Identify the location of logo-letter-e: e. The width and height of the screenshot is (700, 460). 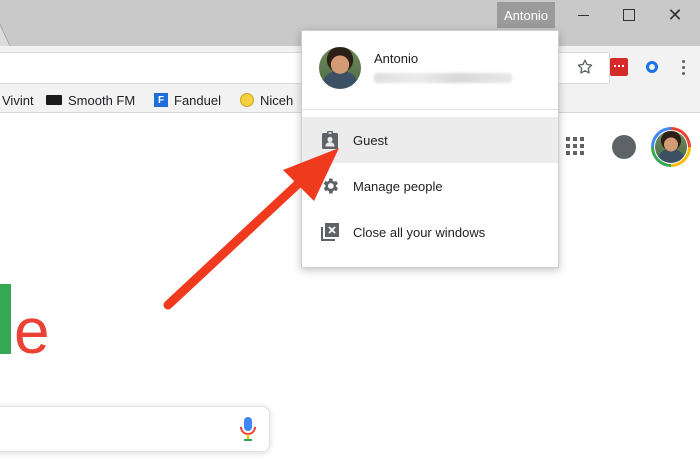
(32, 327).